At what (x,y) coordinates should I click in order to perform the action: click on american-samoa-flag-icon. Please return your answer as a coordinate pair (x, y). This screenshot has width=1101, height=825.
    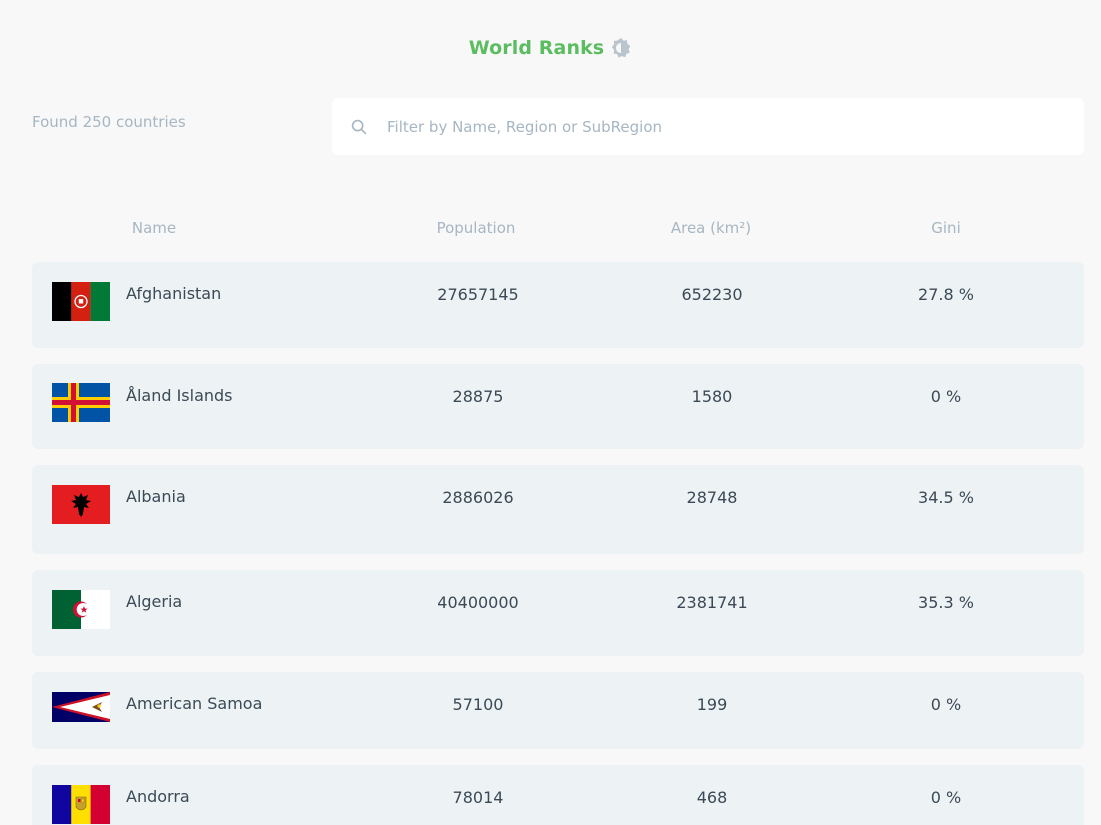
    Looking at the image, I should click on (81, 707).